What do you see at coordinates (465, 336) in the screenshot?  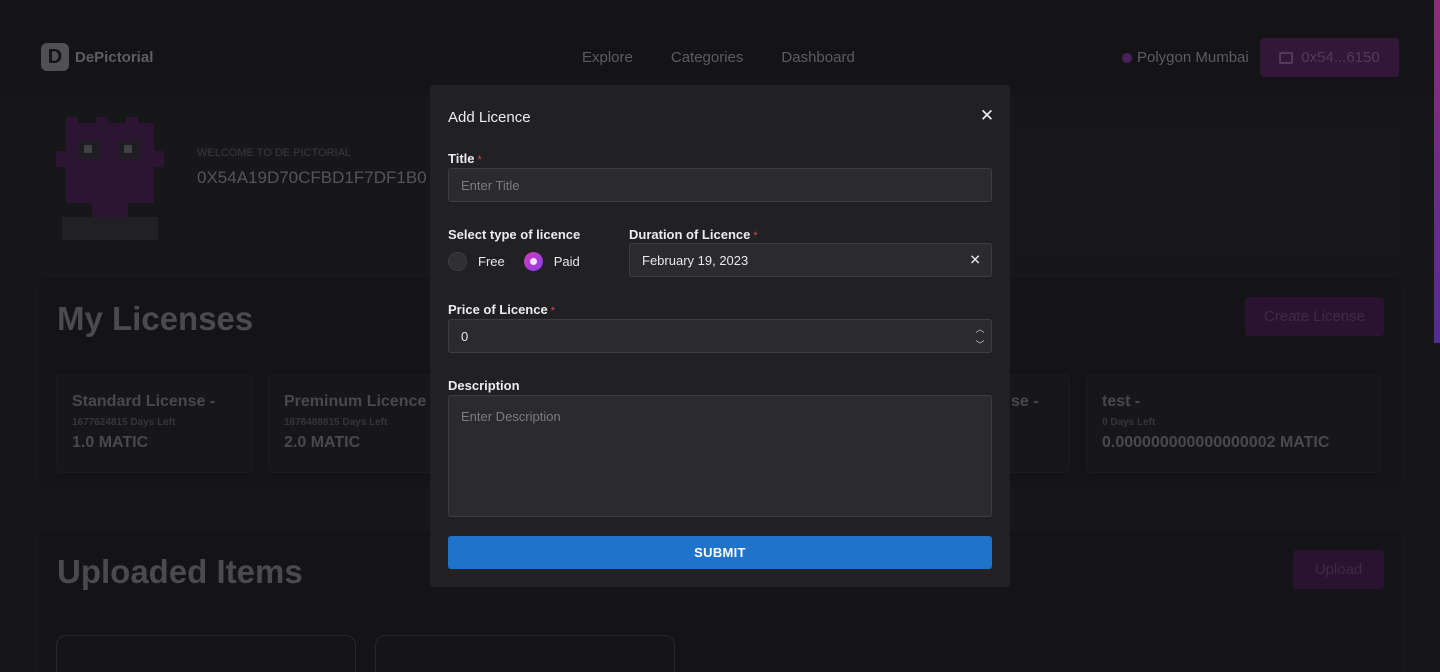 I see `price-value: 0` at bounding box center [465, 336].